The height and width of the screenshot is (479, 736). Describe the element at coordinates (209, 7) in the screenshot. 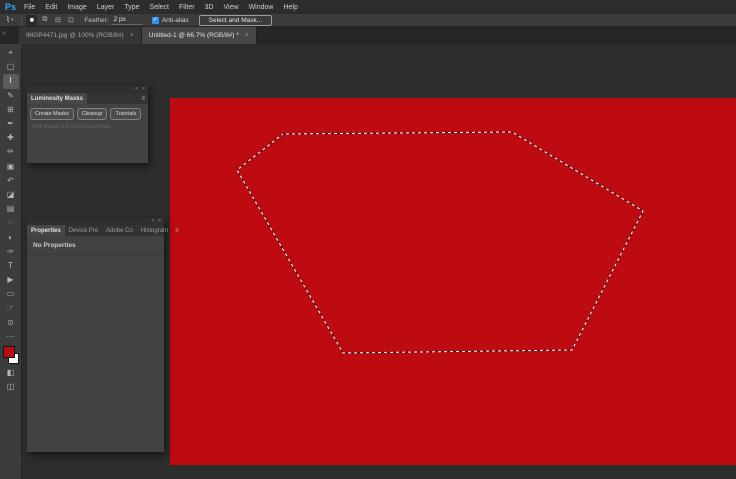

I see `menu-3d: 3D` at that location.